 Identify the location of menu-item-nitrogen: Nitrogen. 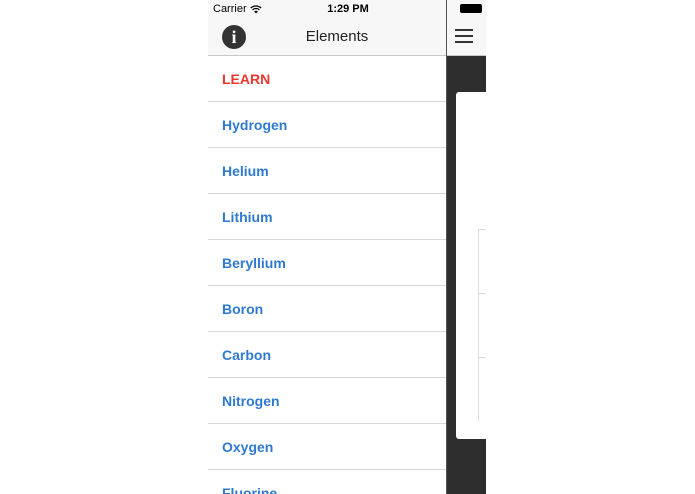
(327, 401).